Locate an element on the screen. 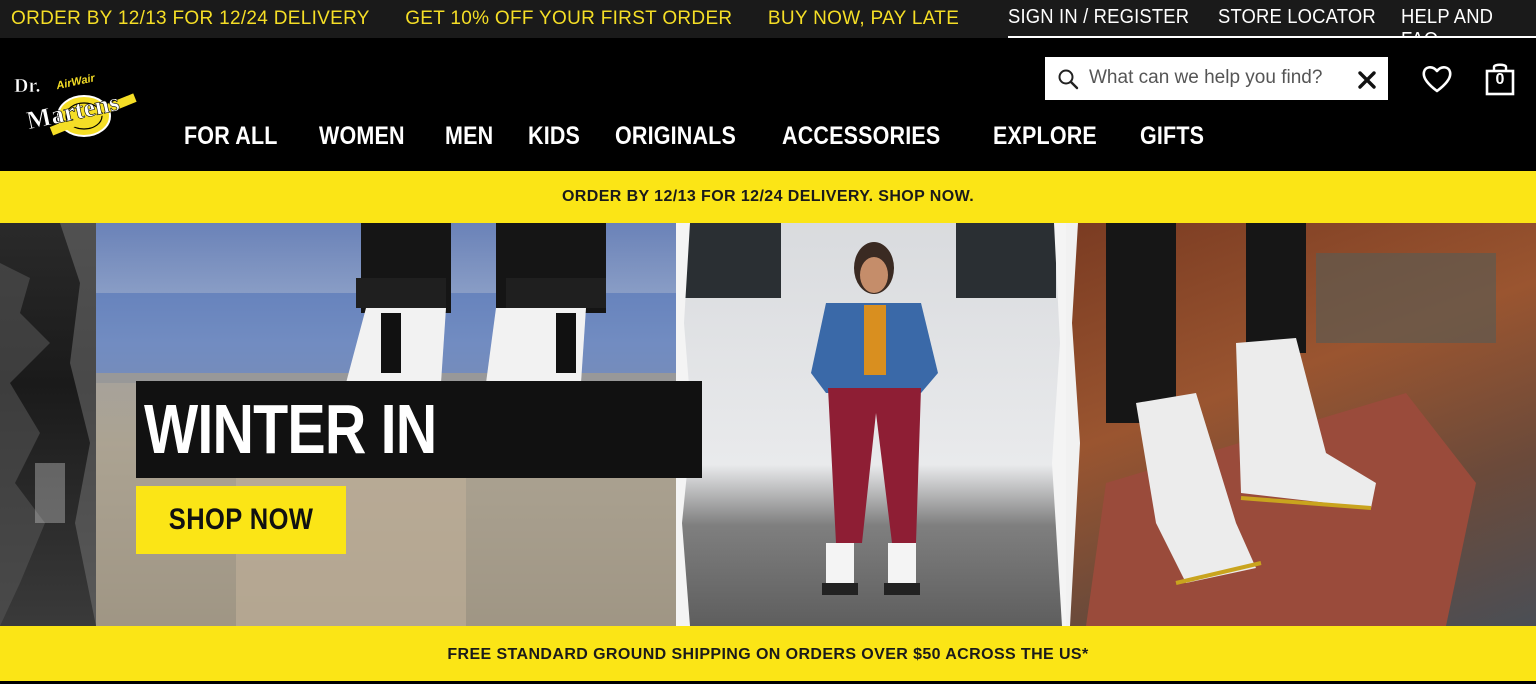 This screenshot has width=1536, height=684. search-box is located at coordinates (1216, 78).